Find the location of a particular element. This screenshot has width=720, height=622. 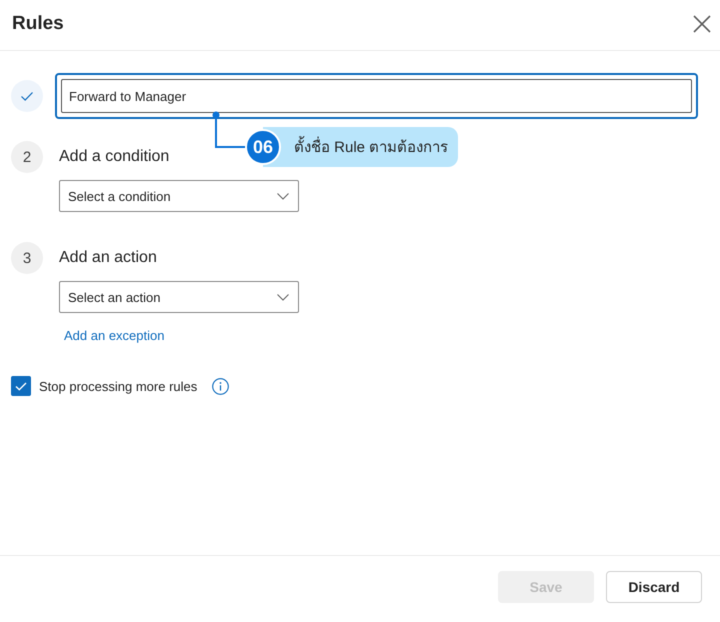

dropdown-placeholder: Select an action is located at coordinates (114, 297).